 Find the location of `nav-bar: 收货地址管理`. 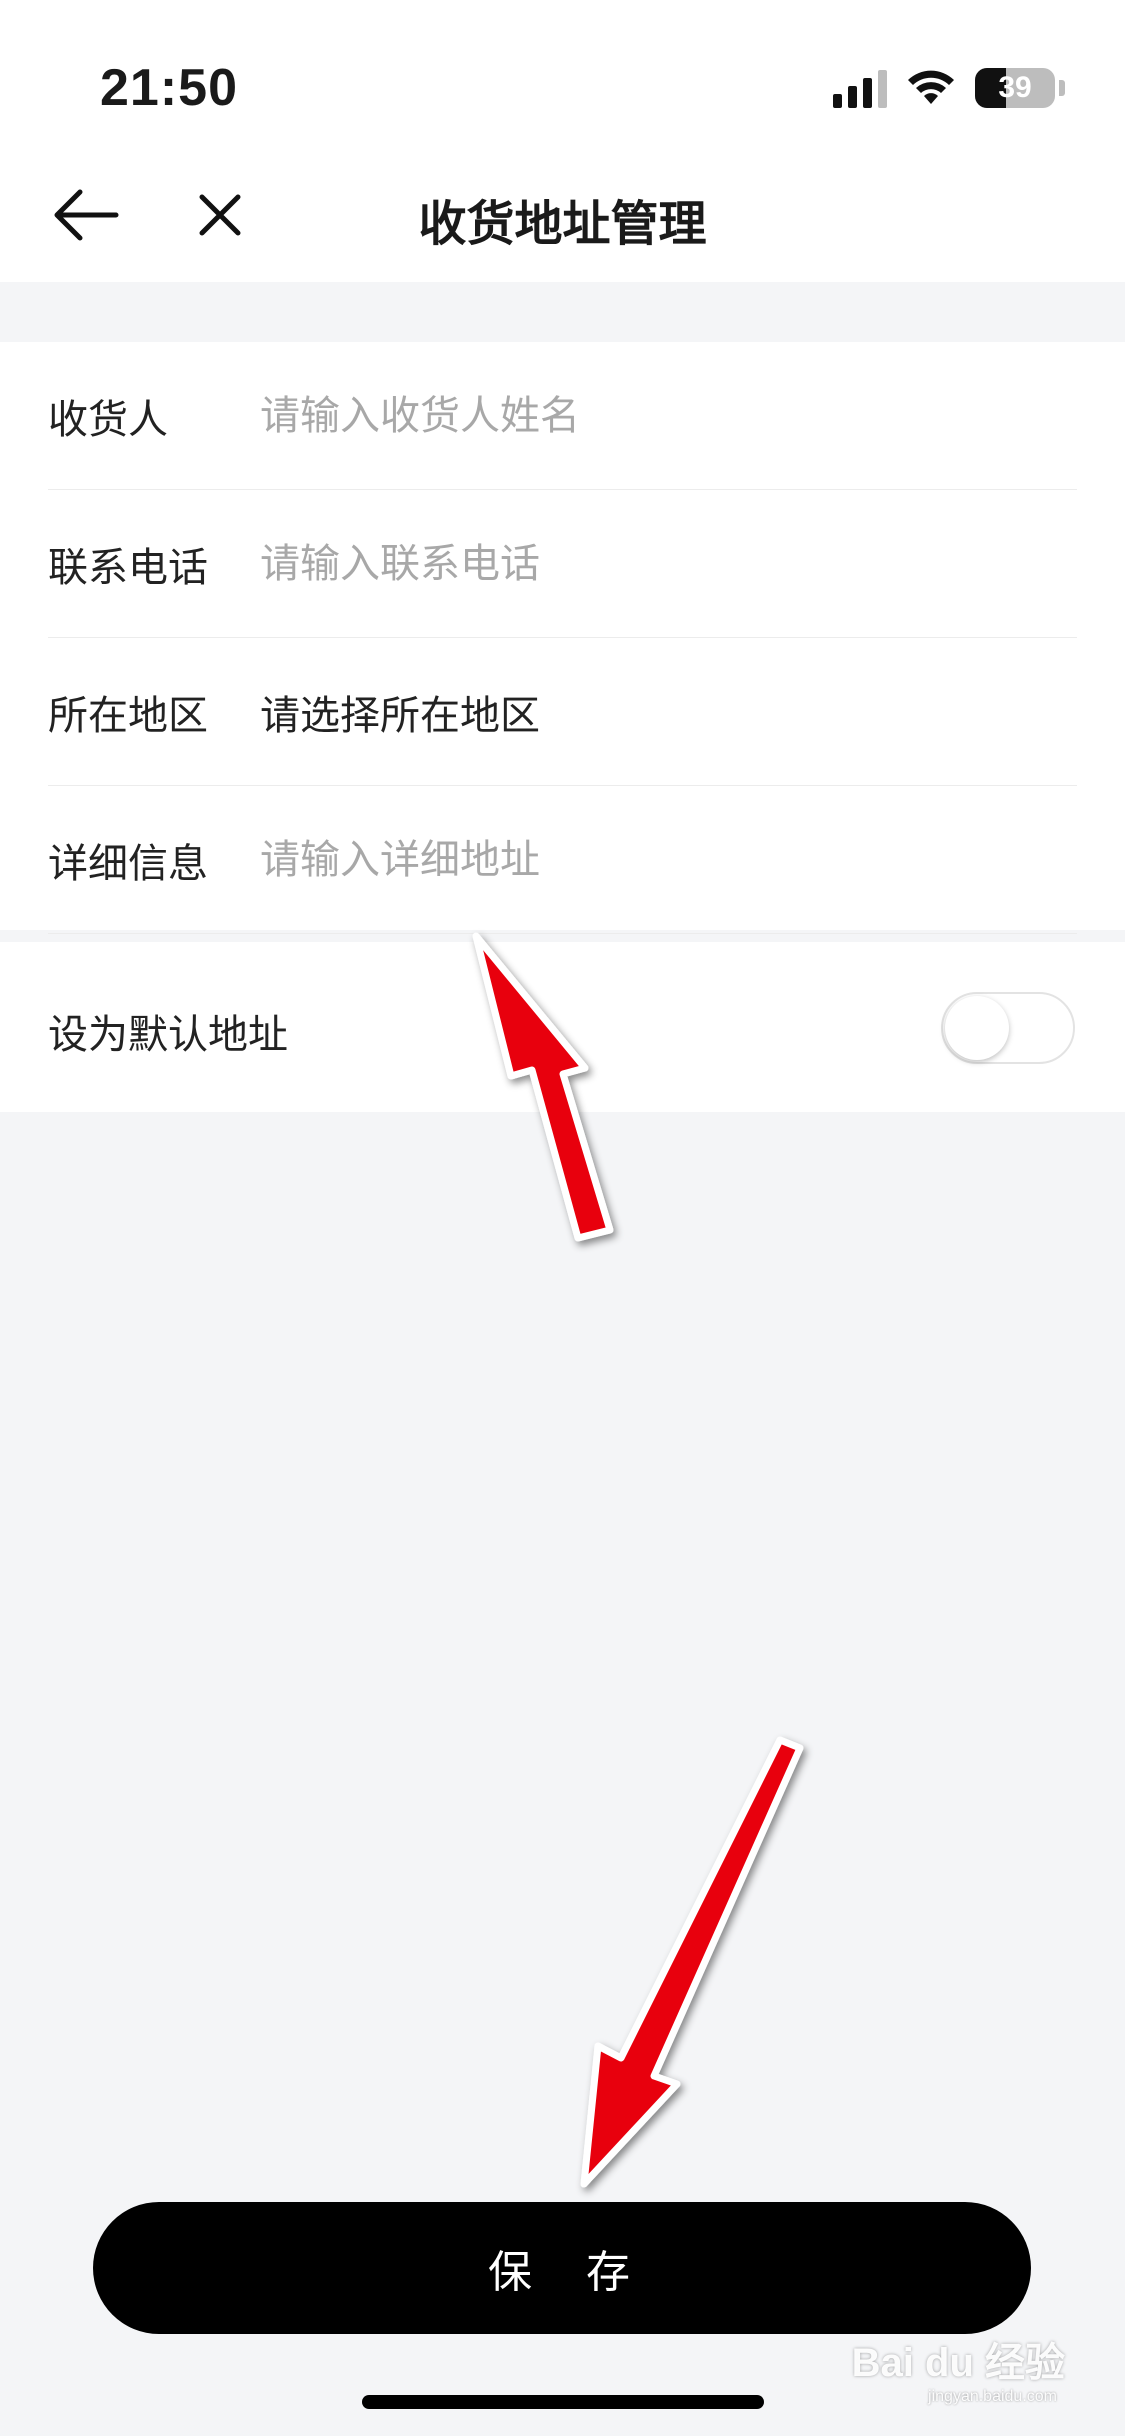

nav-bar: 收货地址管理 is located at coordinates (562, 216).